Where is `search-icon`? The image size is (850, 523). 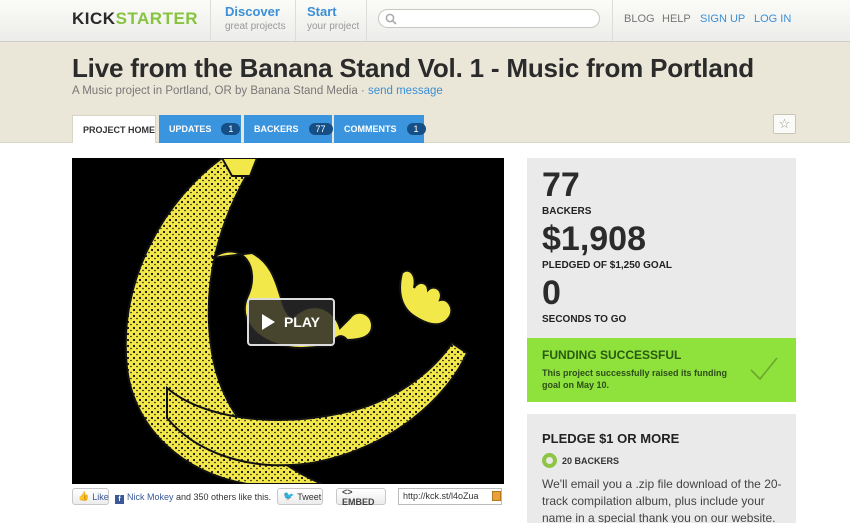
search-icon is located at coordinates (391, 19).